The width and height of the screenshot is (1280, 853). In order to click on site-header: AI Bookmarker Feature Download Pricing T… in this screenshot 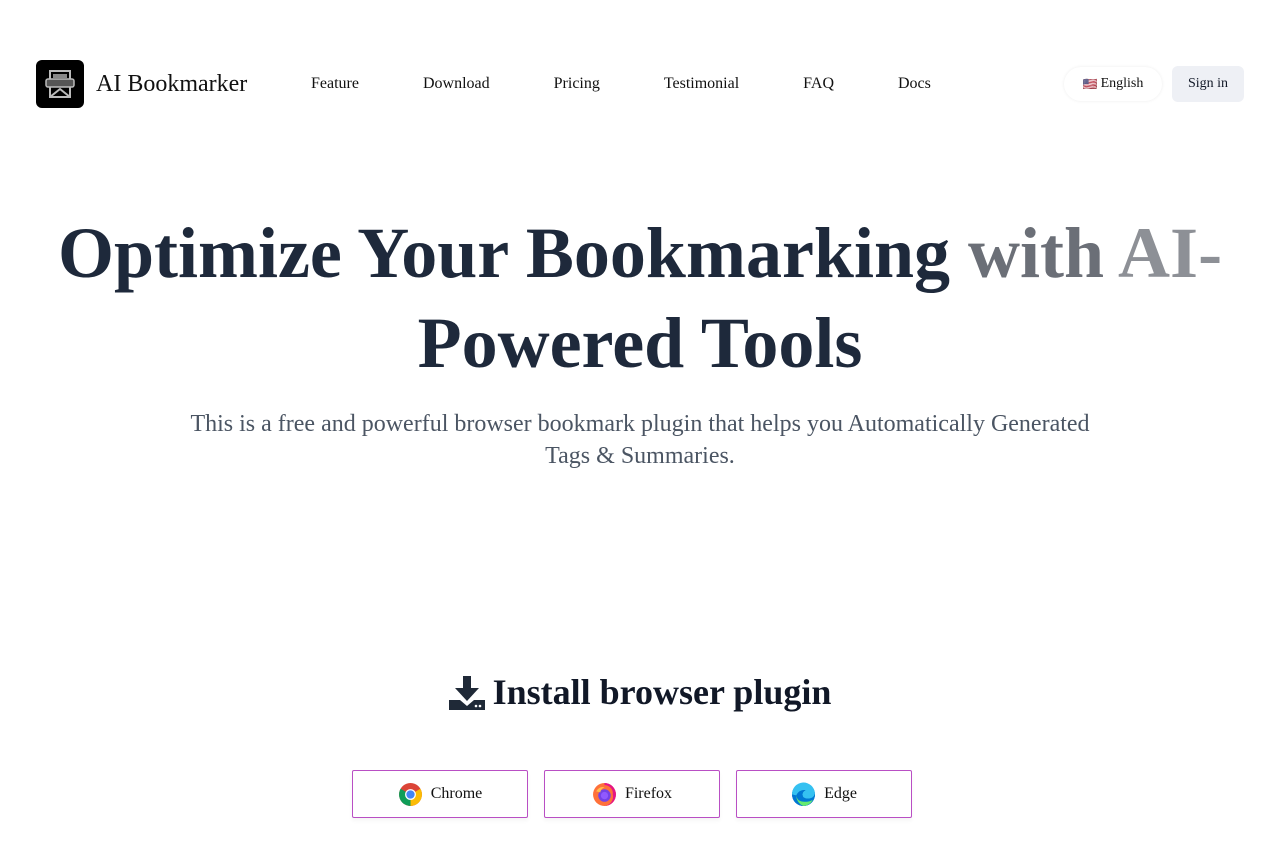, I will do `click(640, 84)`.